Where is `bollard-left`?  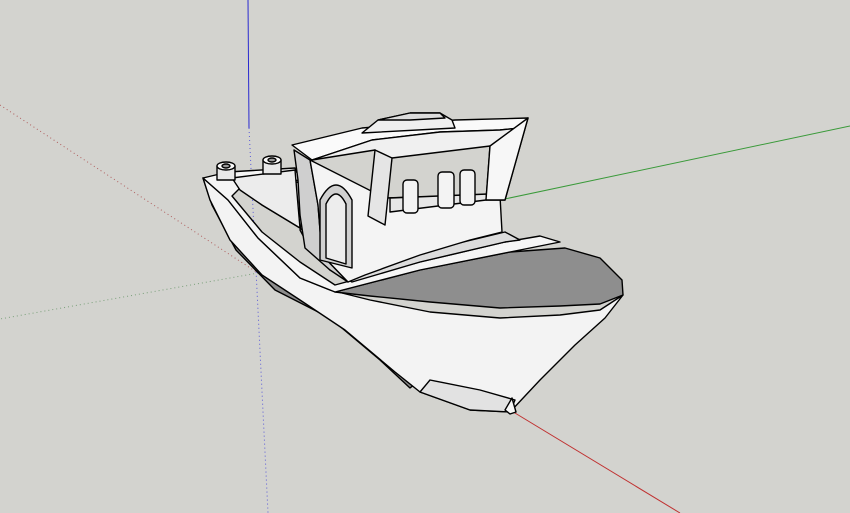 bollard-left is located at coordinates (226, 171).